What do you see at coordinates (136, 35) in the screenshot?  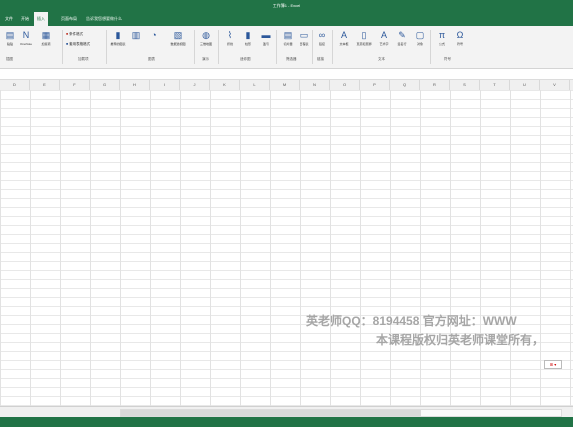 I see `chart-types-icon: ▥` at bounding box center [136, 35].